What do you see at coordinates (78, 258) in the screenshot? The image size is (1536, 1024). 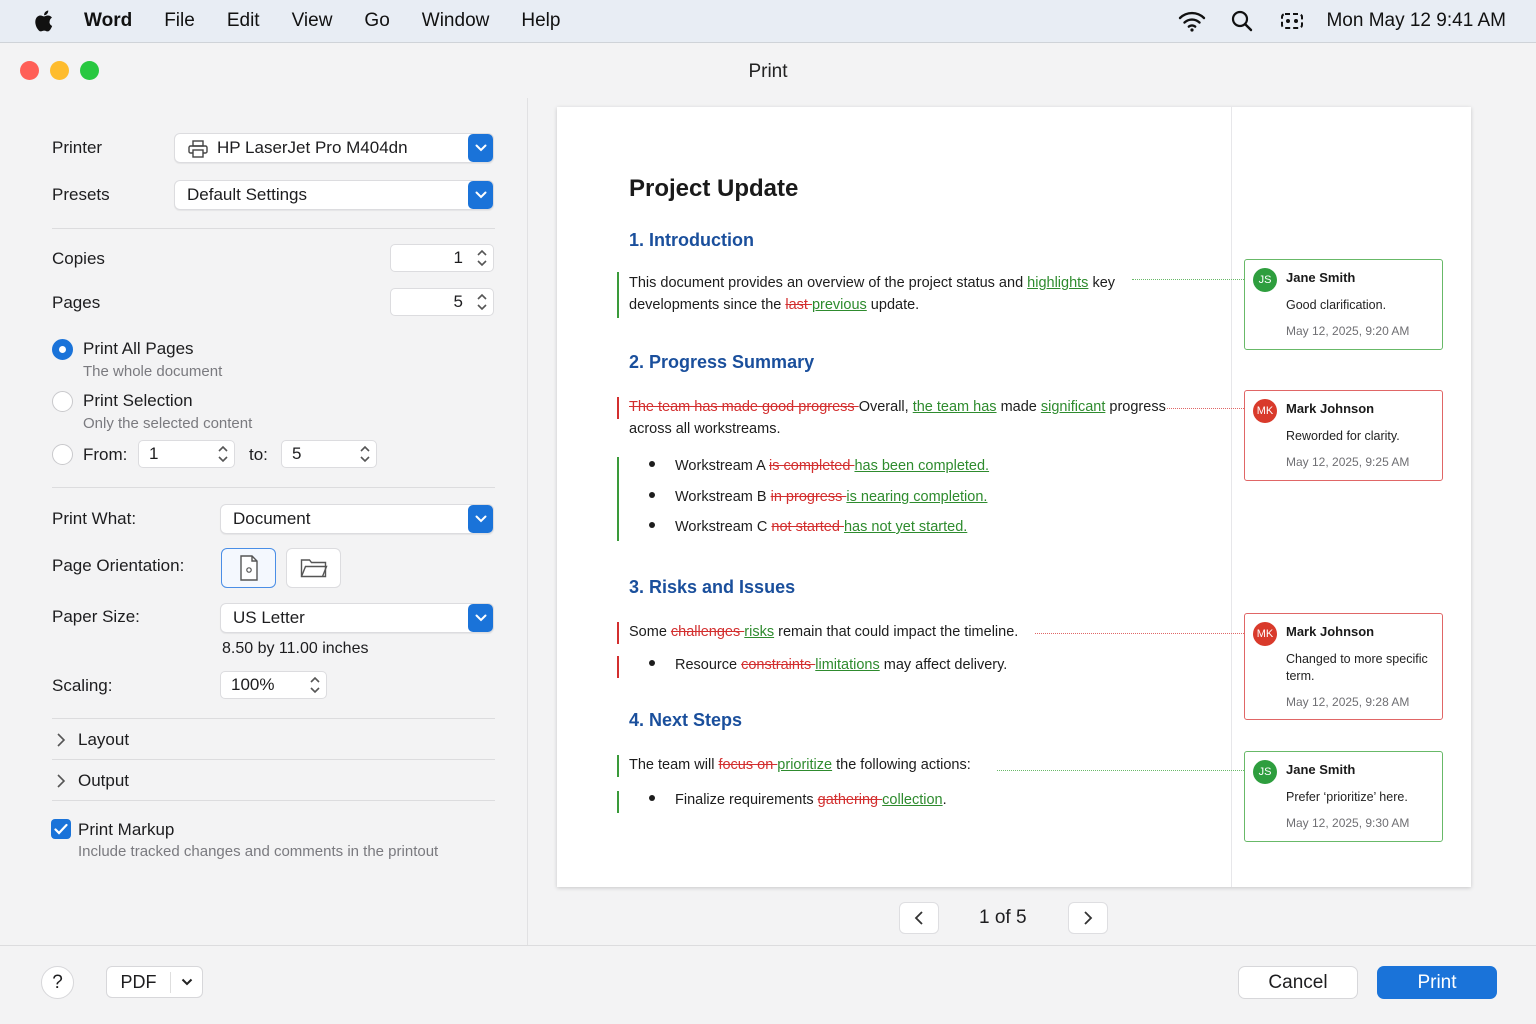 I see `copies-label: Copies` at bounding box center [78, 258].